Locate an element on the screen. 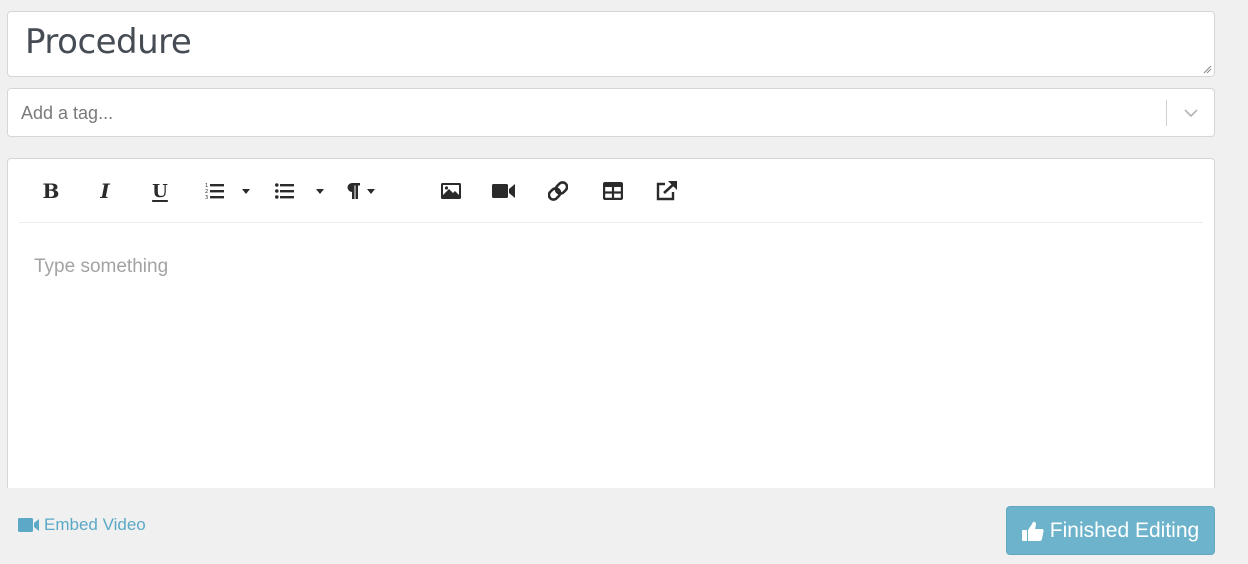  table-icon is located at coordinates (613, 191).